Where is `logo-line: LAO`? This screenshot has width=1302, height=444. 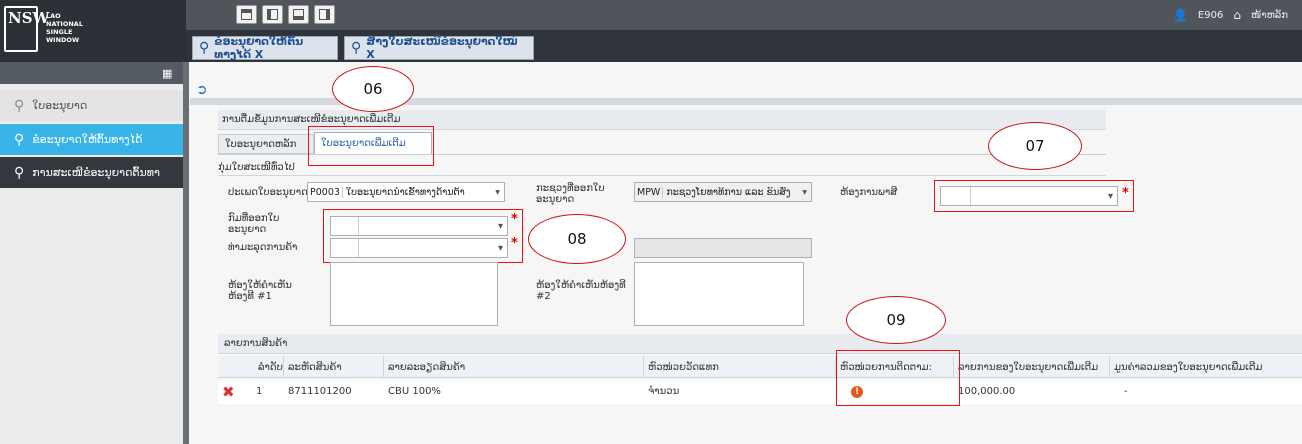
logo-line: LAO is located at coordinates (53, 16).